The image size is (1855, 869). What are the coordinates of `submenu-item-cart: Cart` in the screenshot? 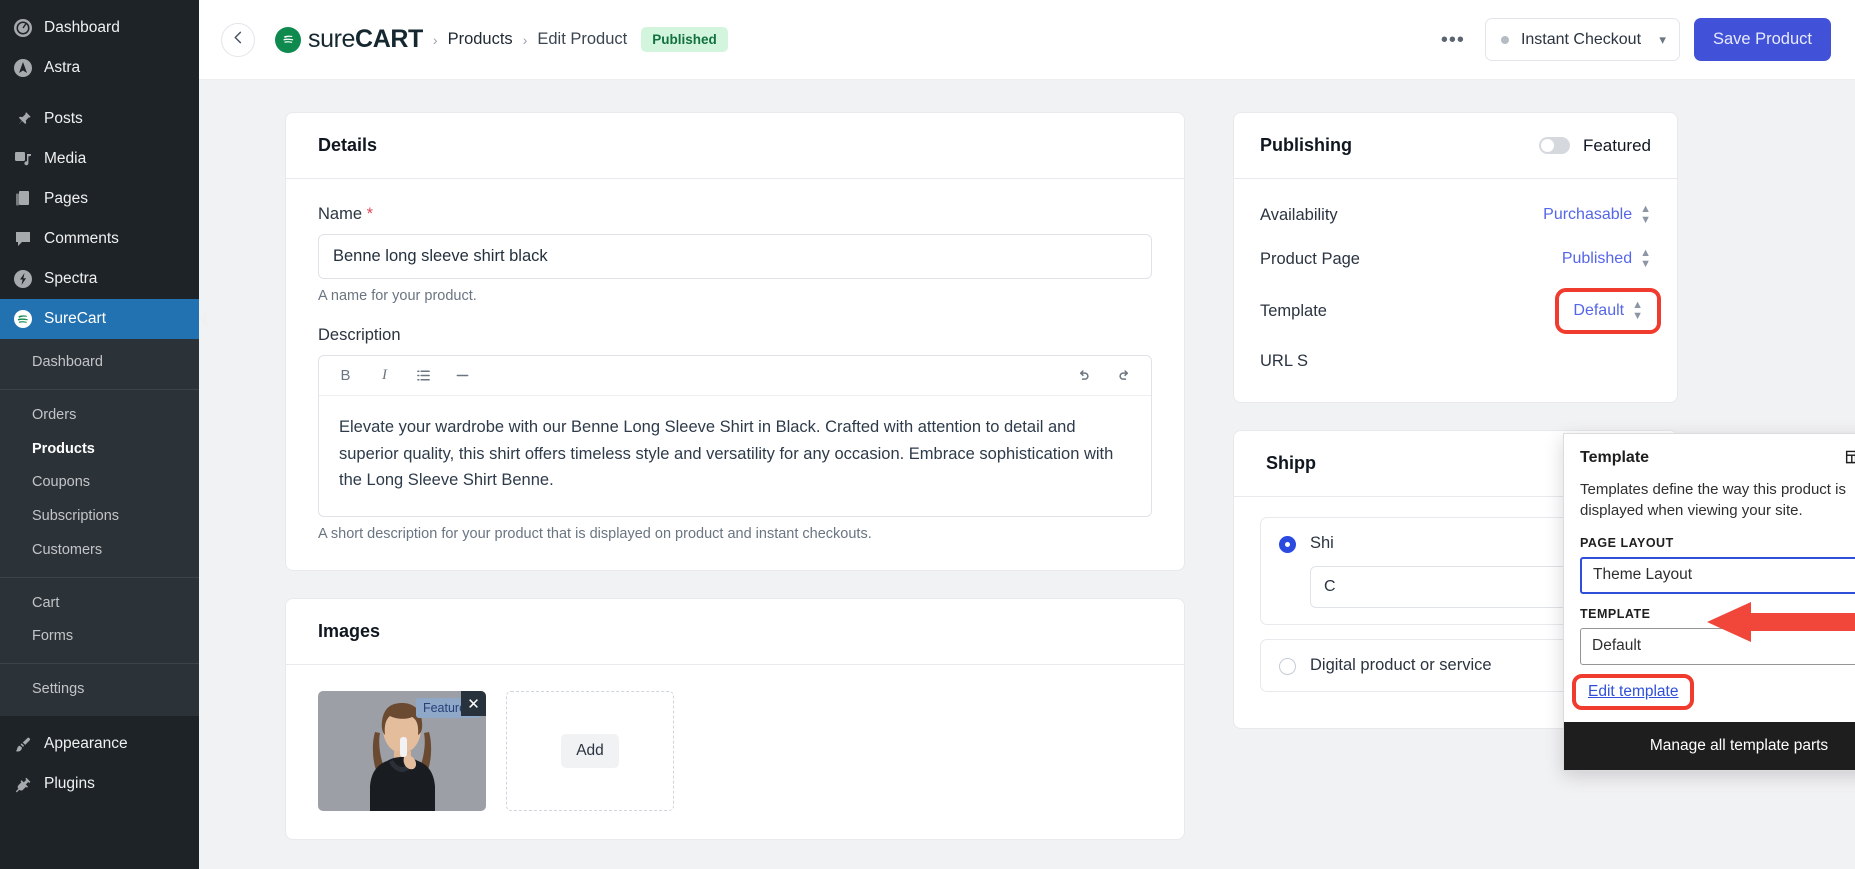 It's located at (99, 604).